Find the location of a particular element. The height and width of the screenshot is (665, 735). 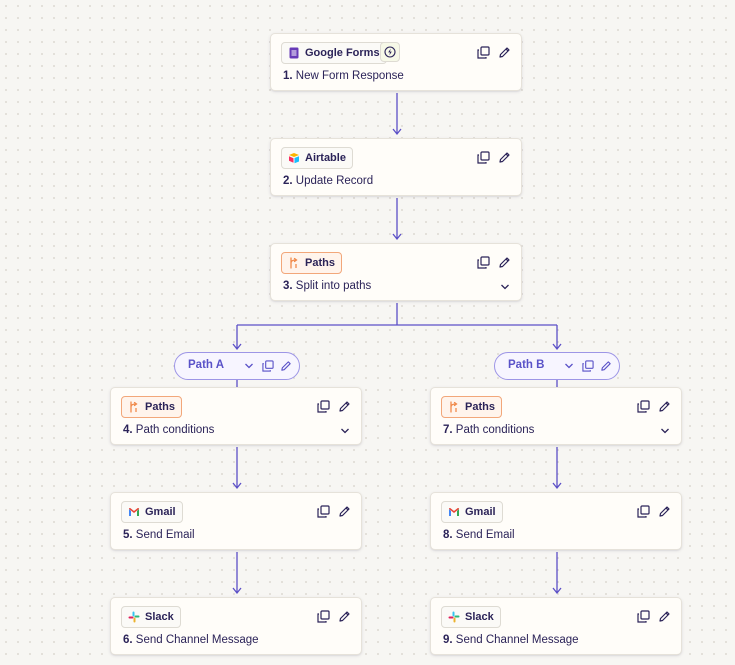

path-label: Path A is located at coordinates (206, 365).